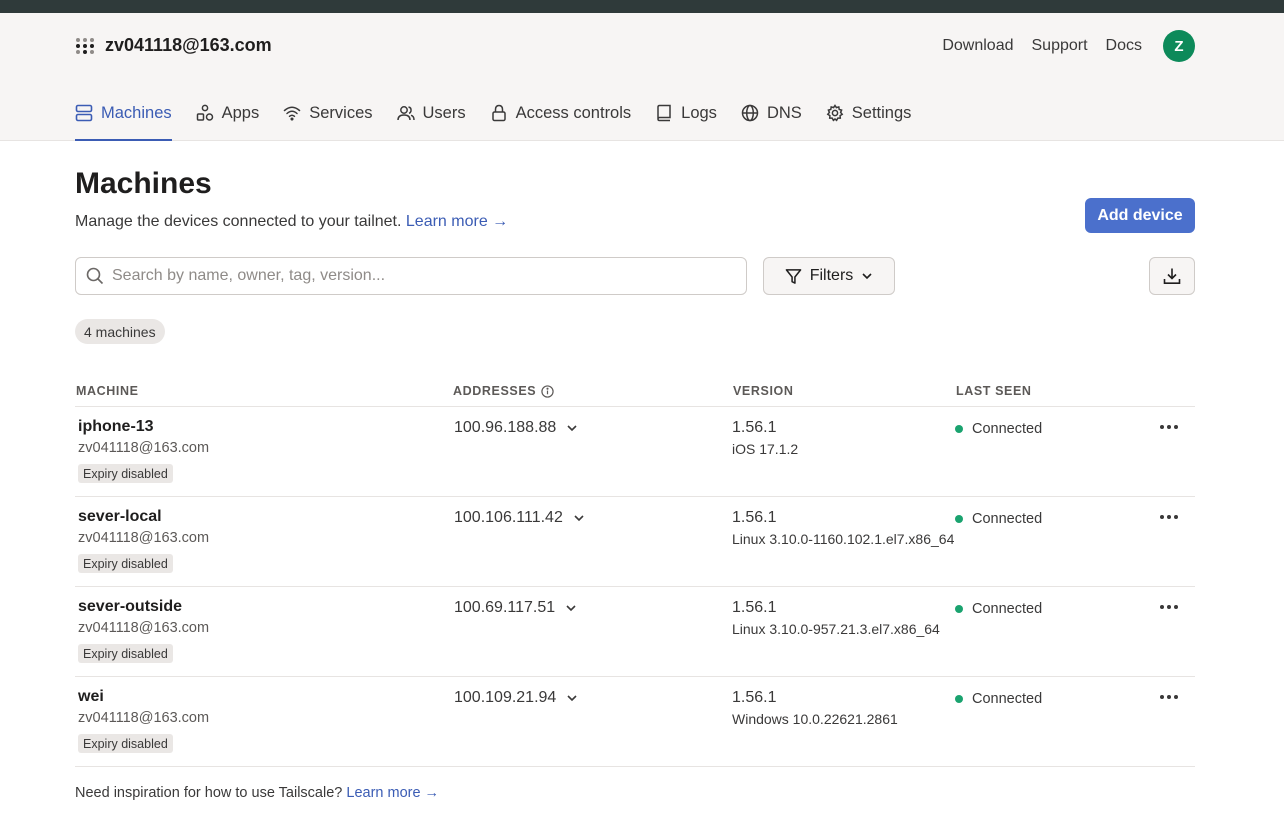  I want to click on tab-label: Users, so click(444, 113).